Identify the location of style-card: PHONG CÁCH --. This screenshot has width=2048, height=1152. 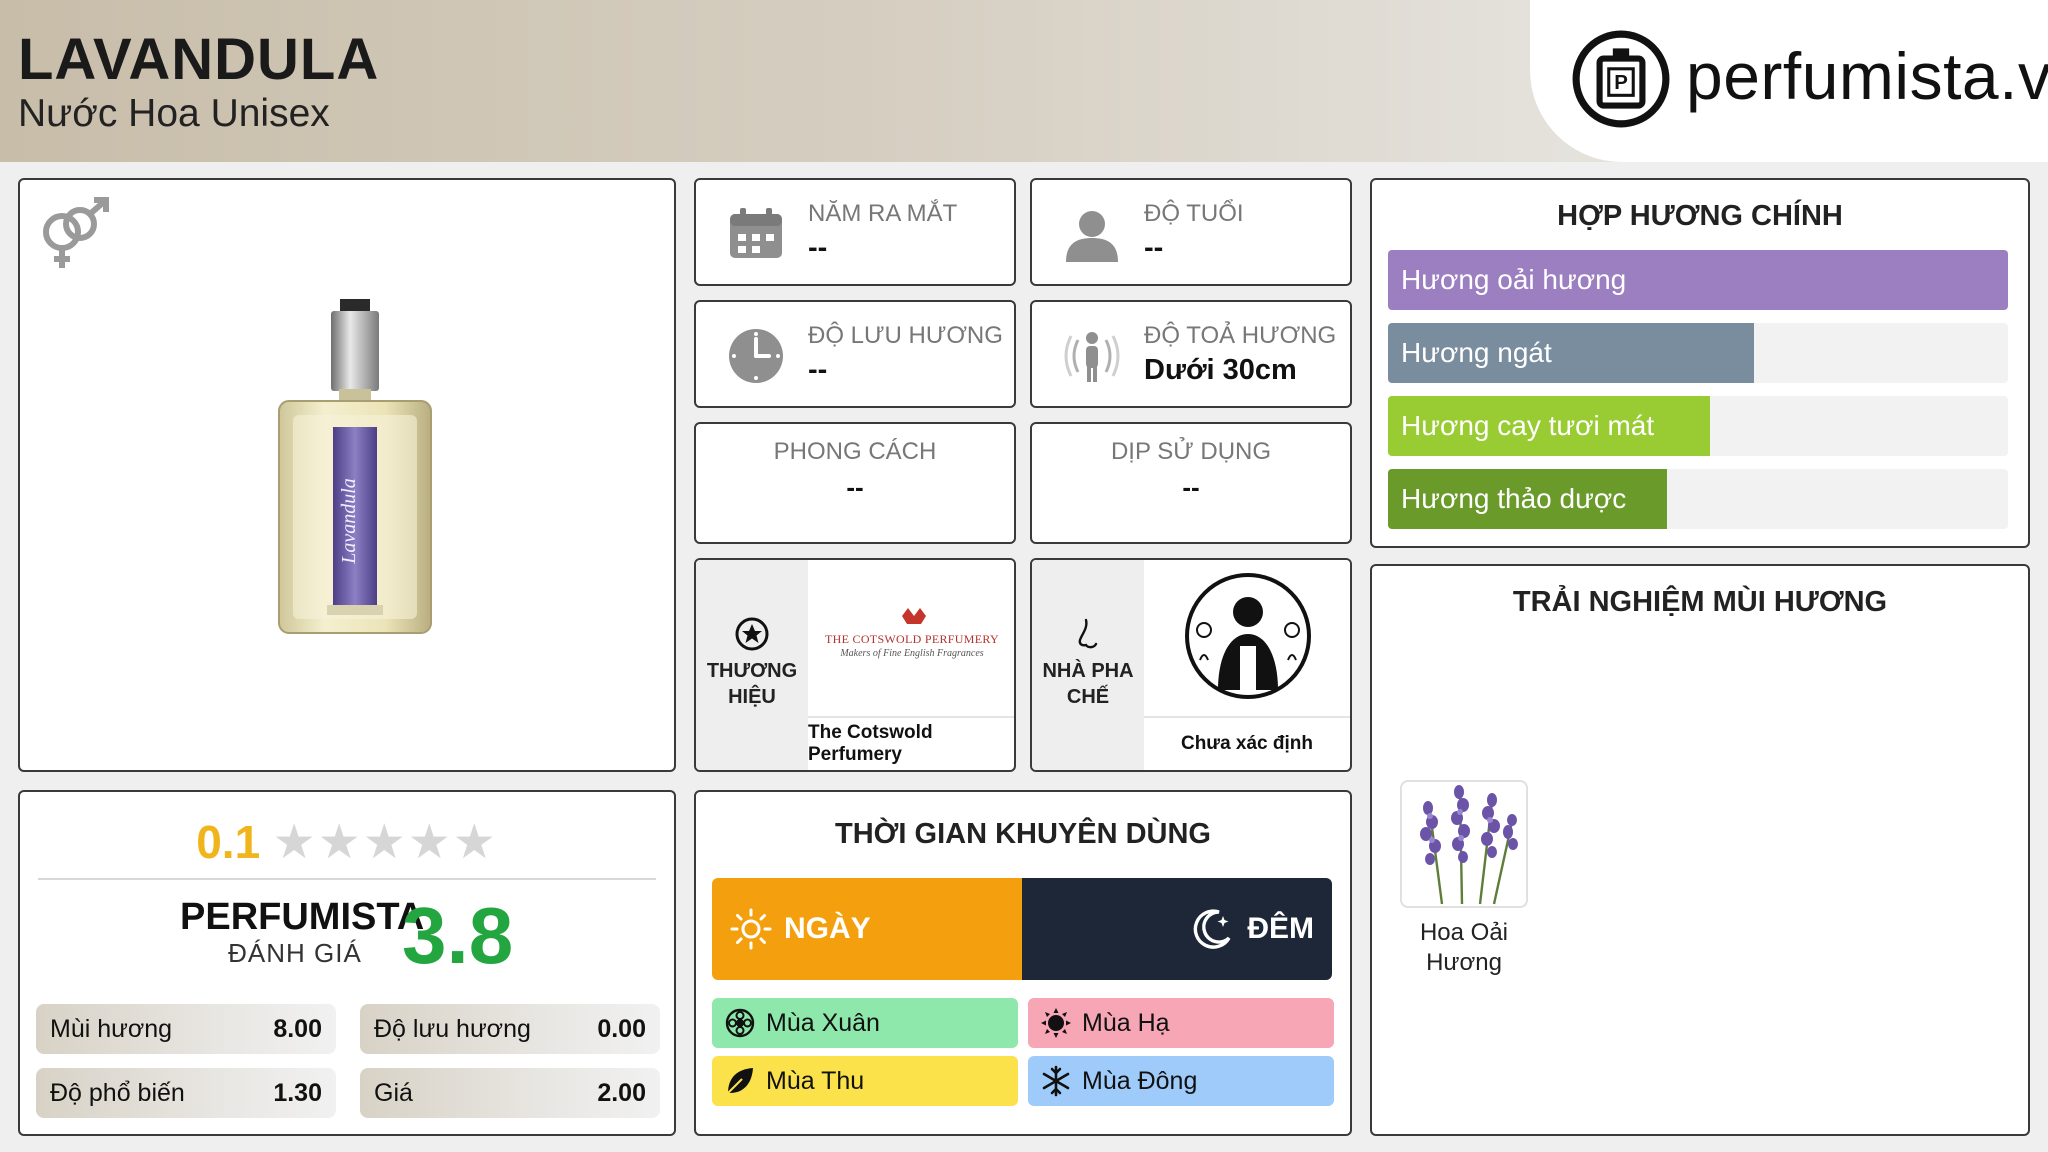
(855, 483).